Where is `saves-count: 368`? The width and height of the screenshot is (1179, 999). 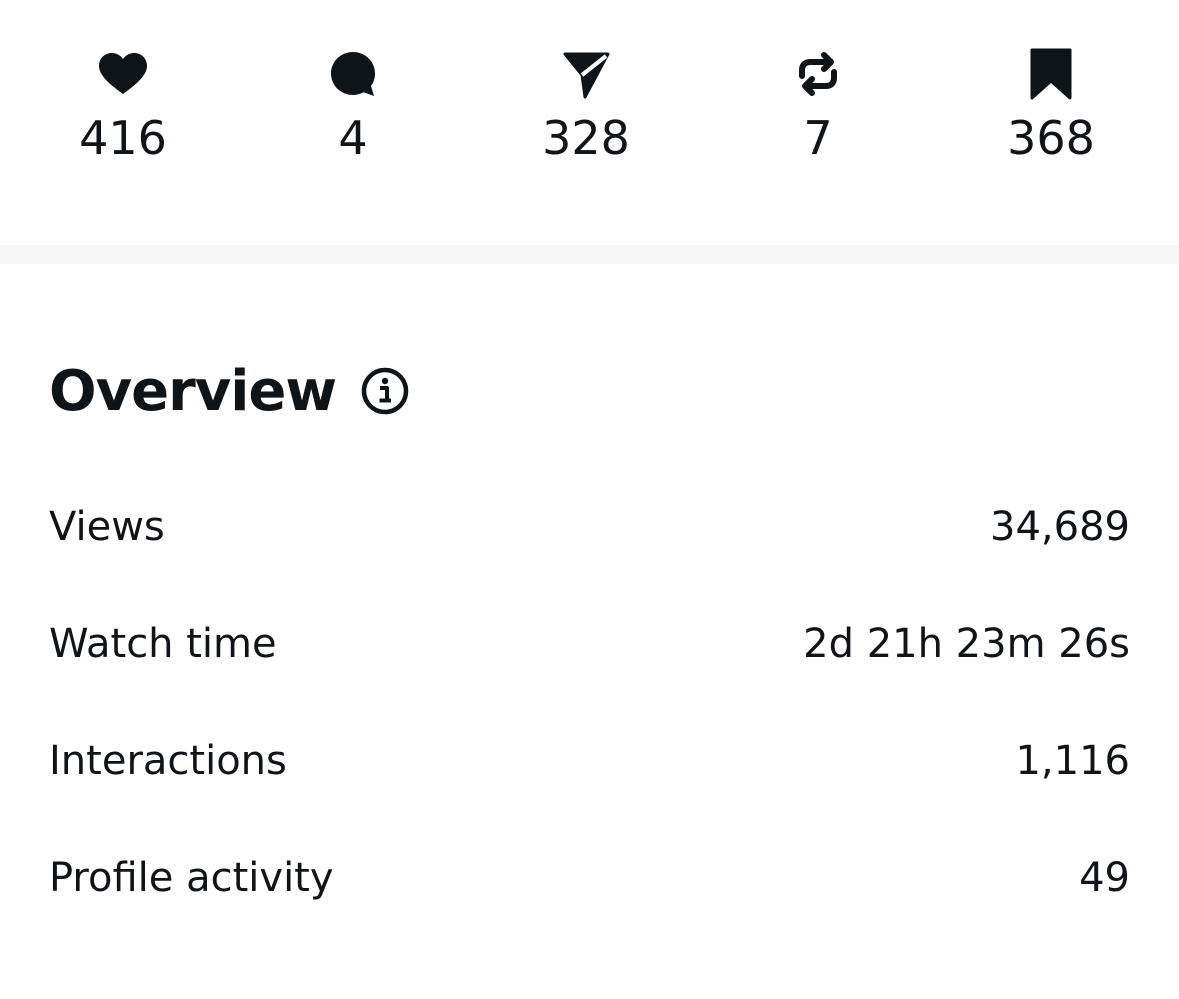 saves-count: 368 is located at coordinates (1051, 138).